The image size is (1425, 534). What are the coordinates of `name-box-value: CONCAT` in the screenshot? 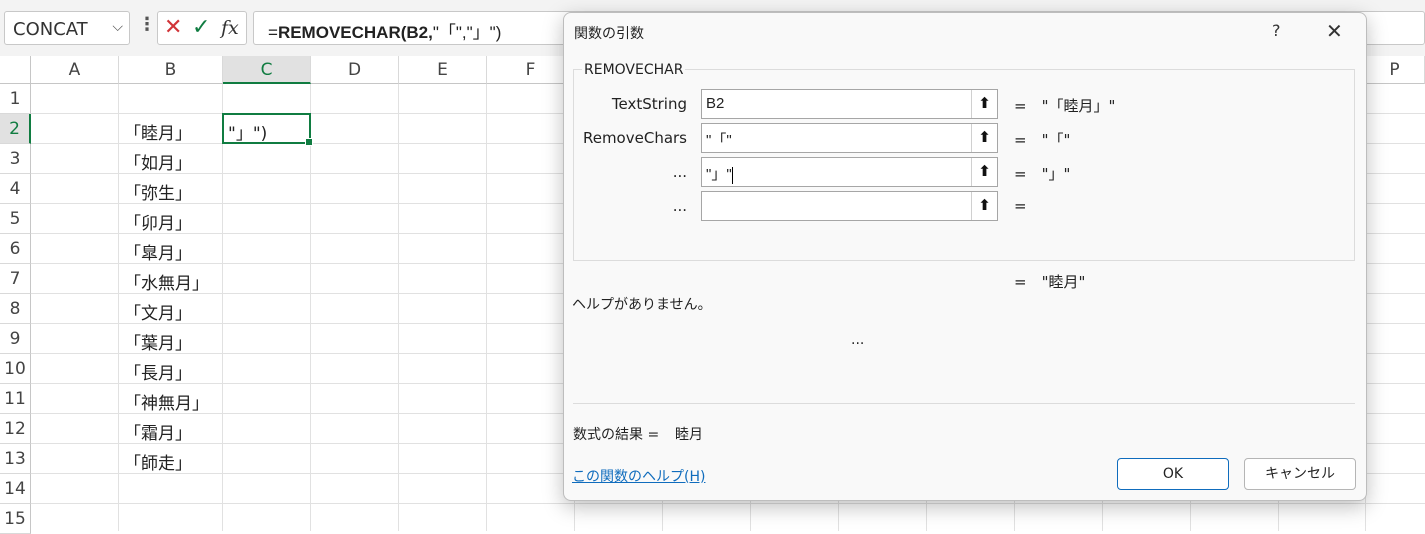 It's located at (50, 29).